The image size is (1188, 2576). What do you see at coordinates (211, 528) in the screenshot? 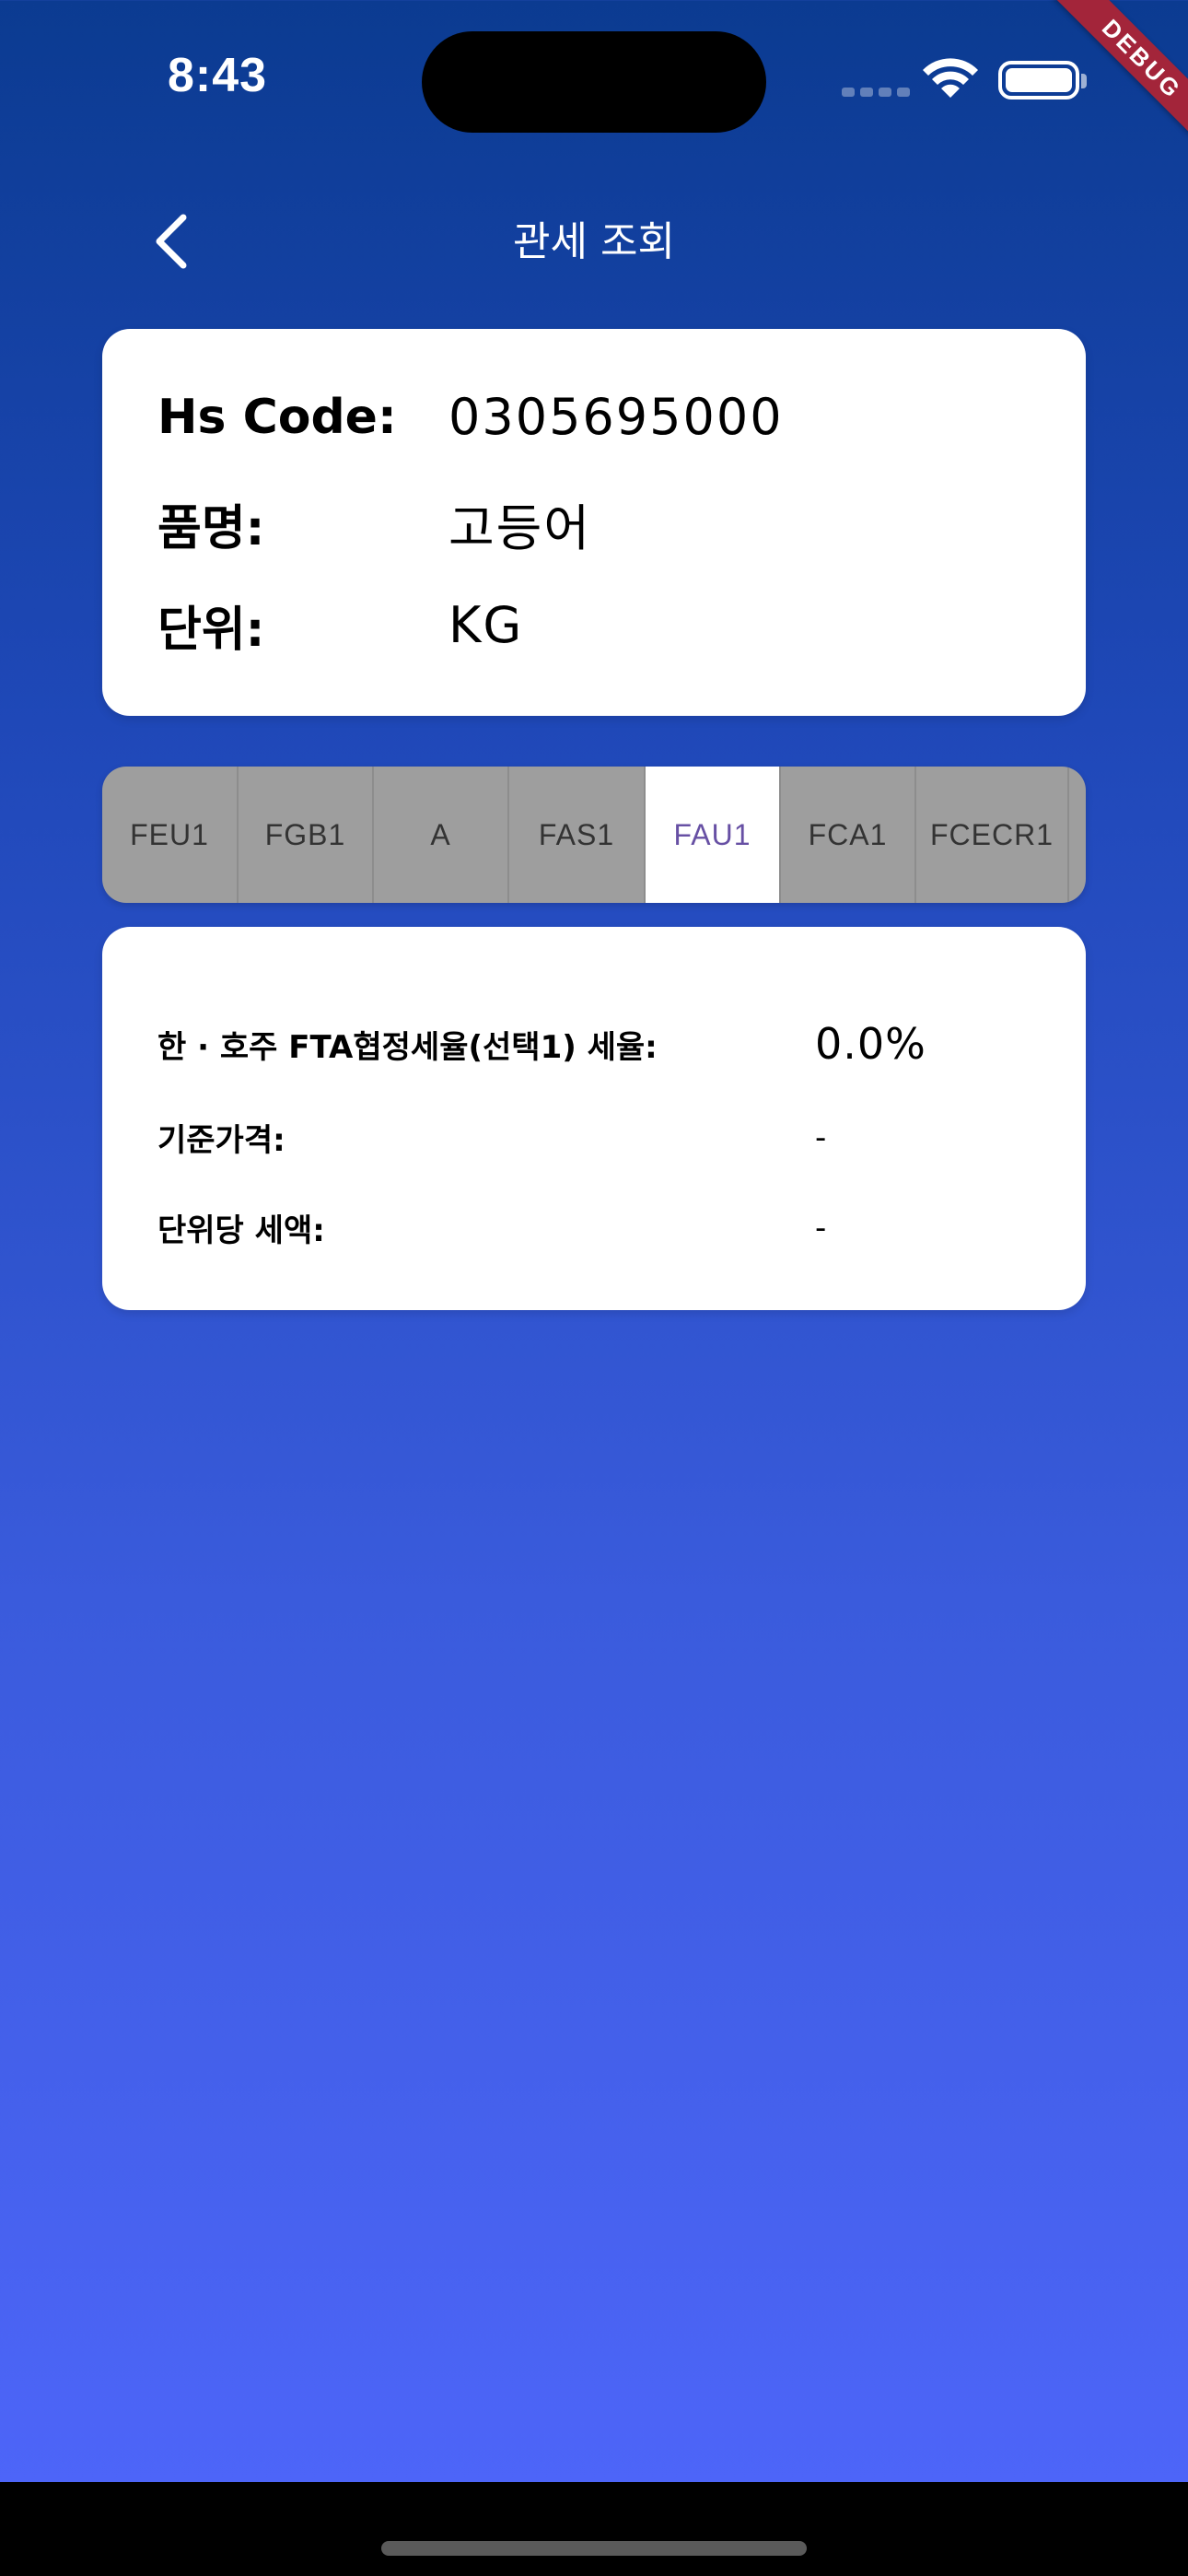
I see `item-name-label: 품명:` at bounding box center [211, 528].